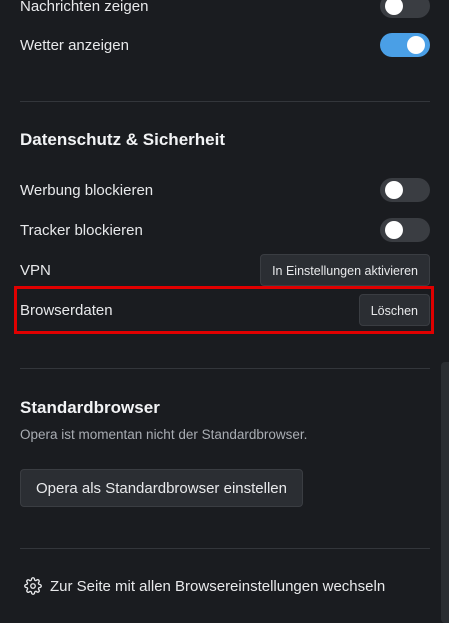  What do you see at coordinates (122, 139) in the screenshot?
I see `privacy-section-title: Datenschutz & Sicherheit` at bounding box center [122, 139].